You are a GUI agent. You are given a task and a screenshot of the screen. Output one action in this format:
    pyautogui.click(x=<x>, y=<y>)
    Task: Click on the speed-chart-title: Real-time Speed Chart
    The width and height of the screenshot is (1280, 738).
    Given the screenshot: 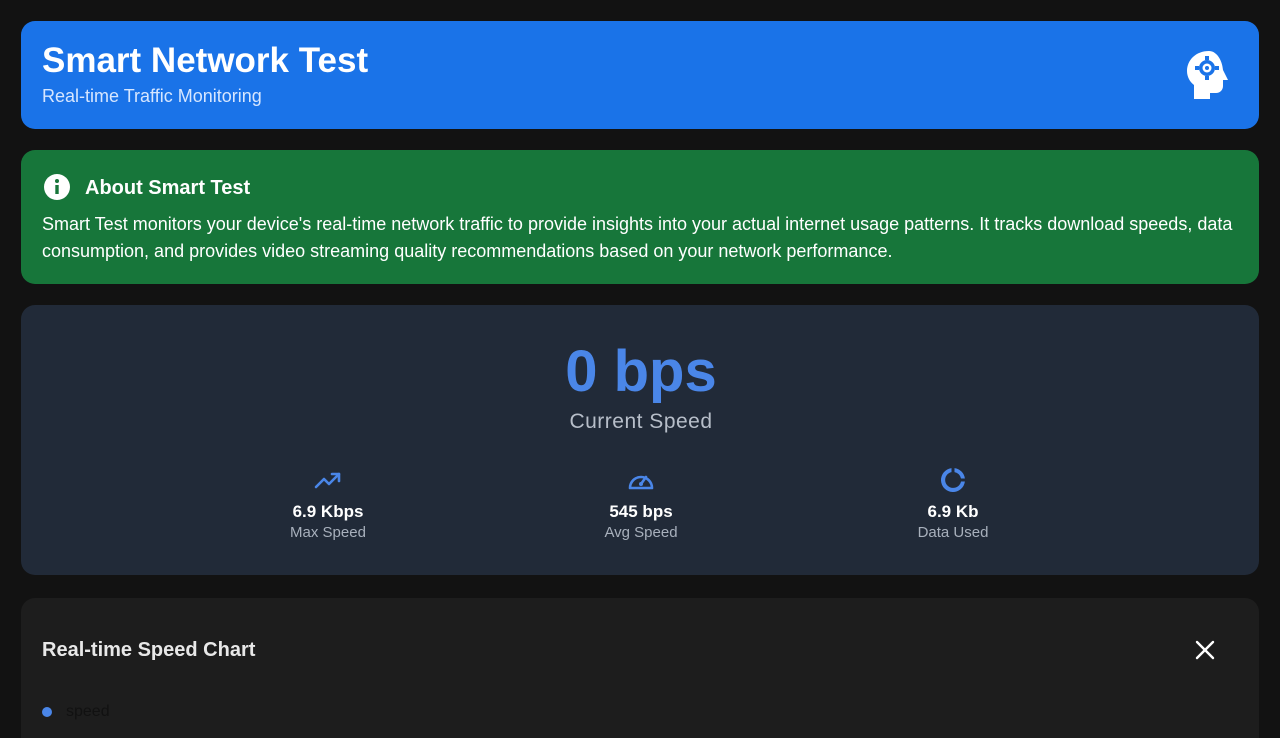 What is the action you would take?
    pyautogui.click(x=149, y=650)
    